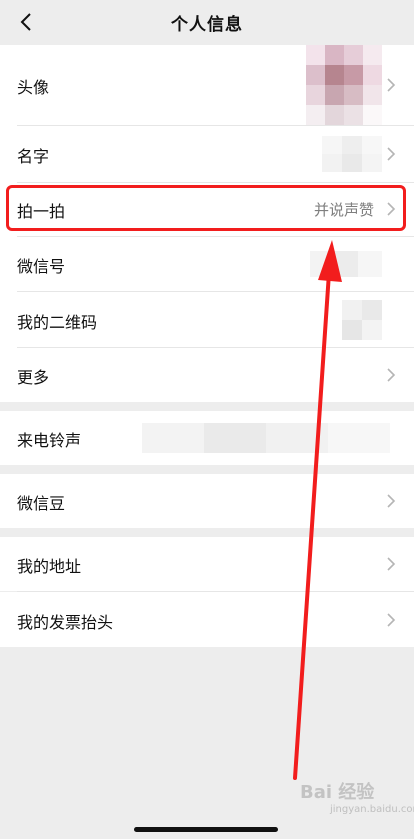 This screenshot has height=839, width=414. What do you see at coordinates (337, 792) in the screenshot?
I see `watermark-text: Bai 经验` at bounding box center [337, 792].